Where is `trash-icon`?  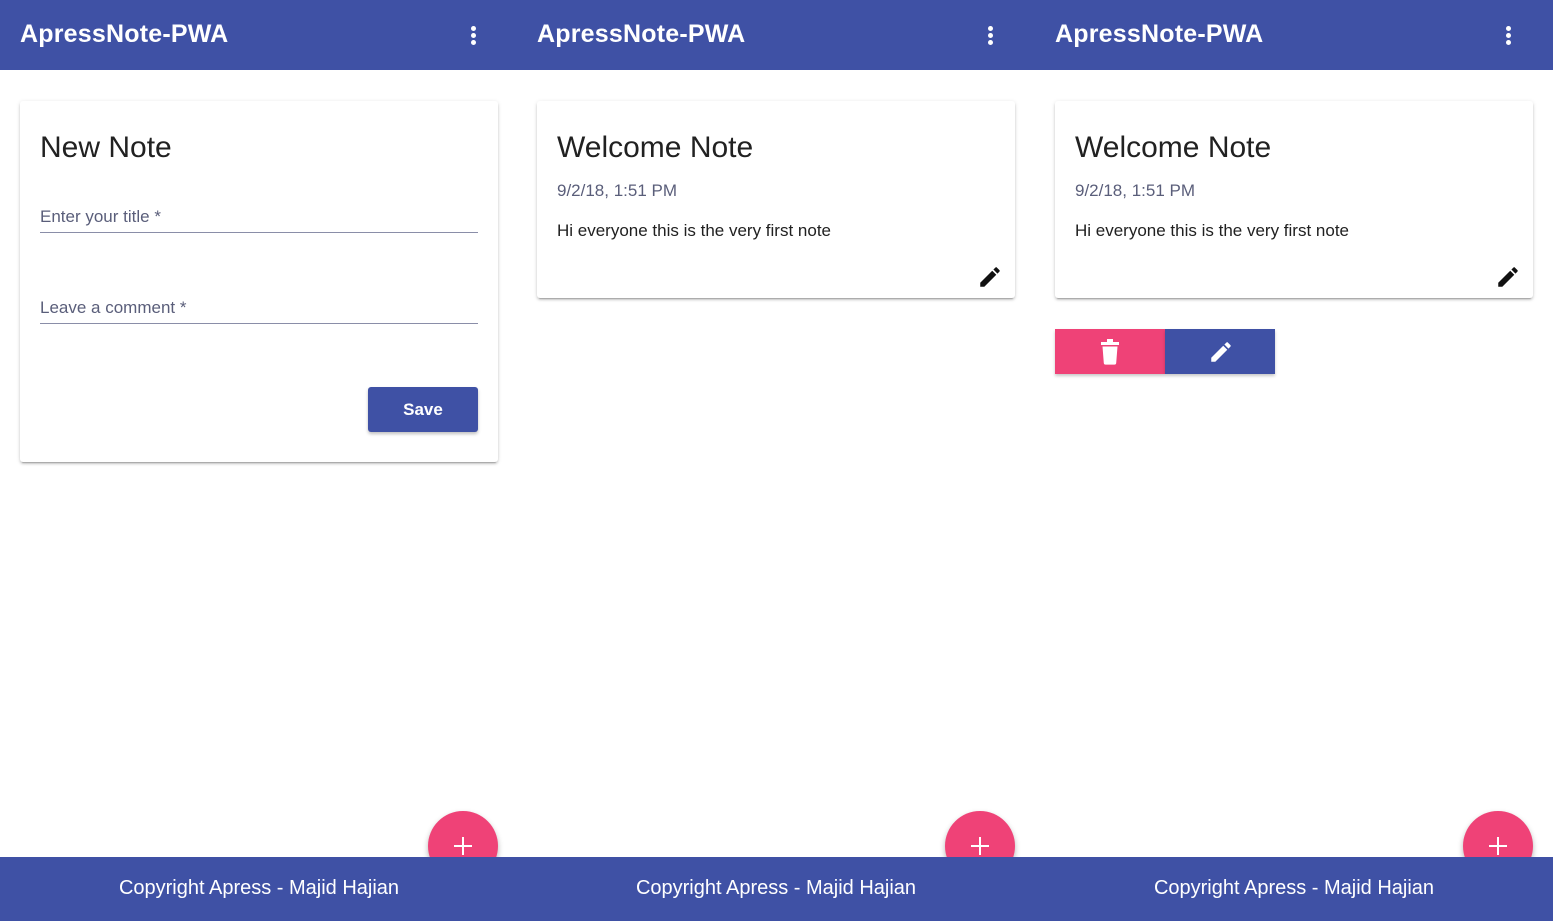
trash-icon is located at coordinates (1110, 352).